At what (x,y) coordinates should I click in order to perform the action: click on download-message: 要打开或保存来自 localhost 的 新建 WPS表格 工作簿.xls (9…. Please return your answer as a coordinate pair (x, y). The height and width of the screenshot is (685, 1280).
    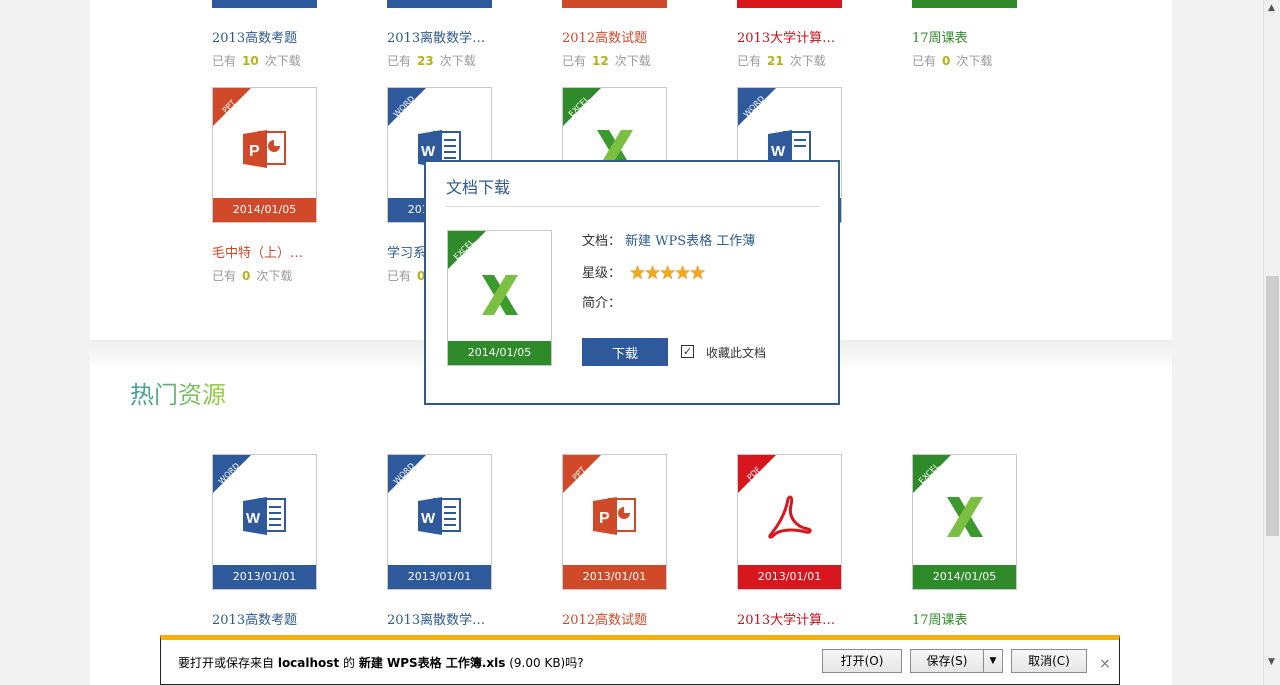
    Looking at the image, I should click on (381, 663).